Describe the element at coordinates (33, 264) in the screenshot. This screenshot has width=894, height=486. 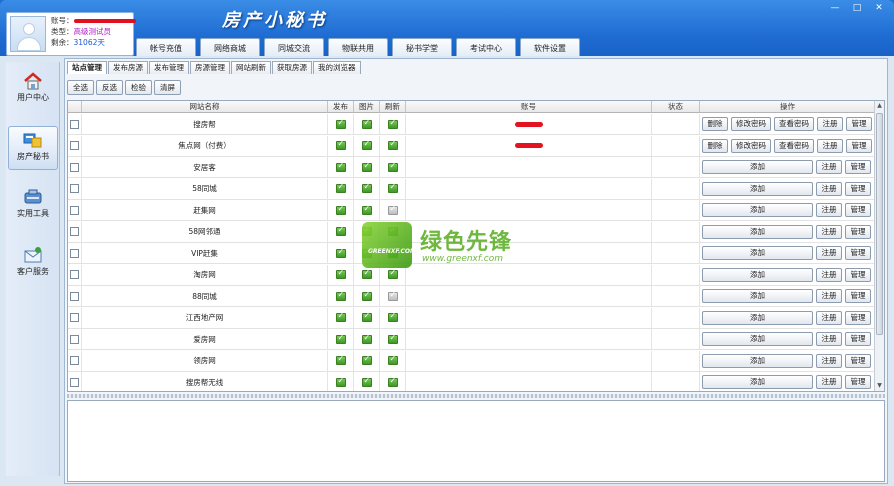
I see `sidebar-item-customer-service: 客户服务` at that location.